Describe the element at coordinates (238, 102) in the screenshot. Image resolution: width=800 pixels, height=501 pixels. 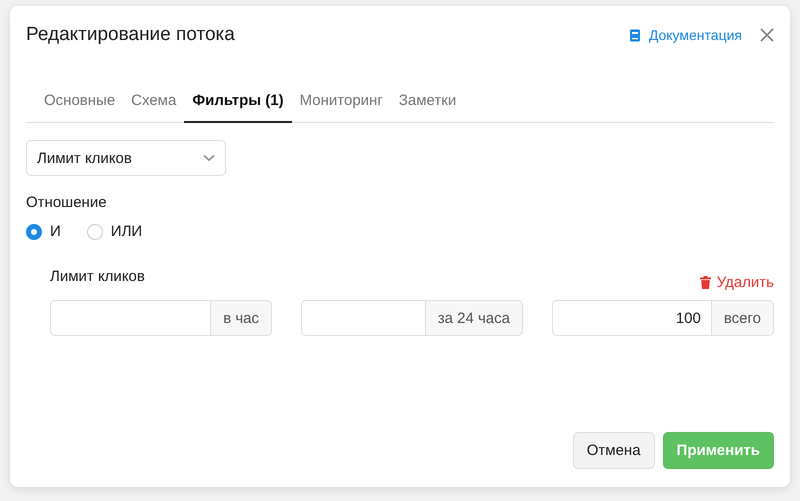
I see `tab: Фильтры (1)` at that location.